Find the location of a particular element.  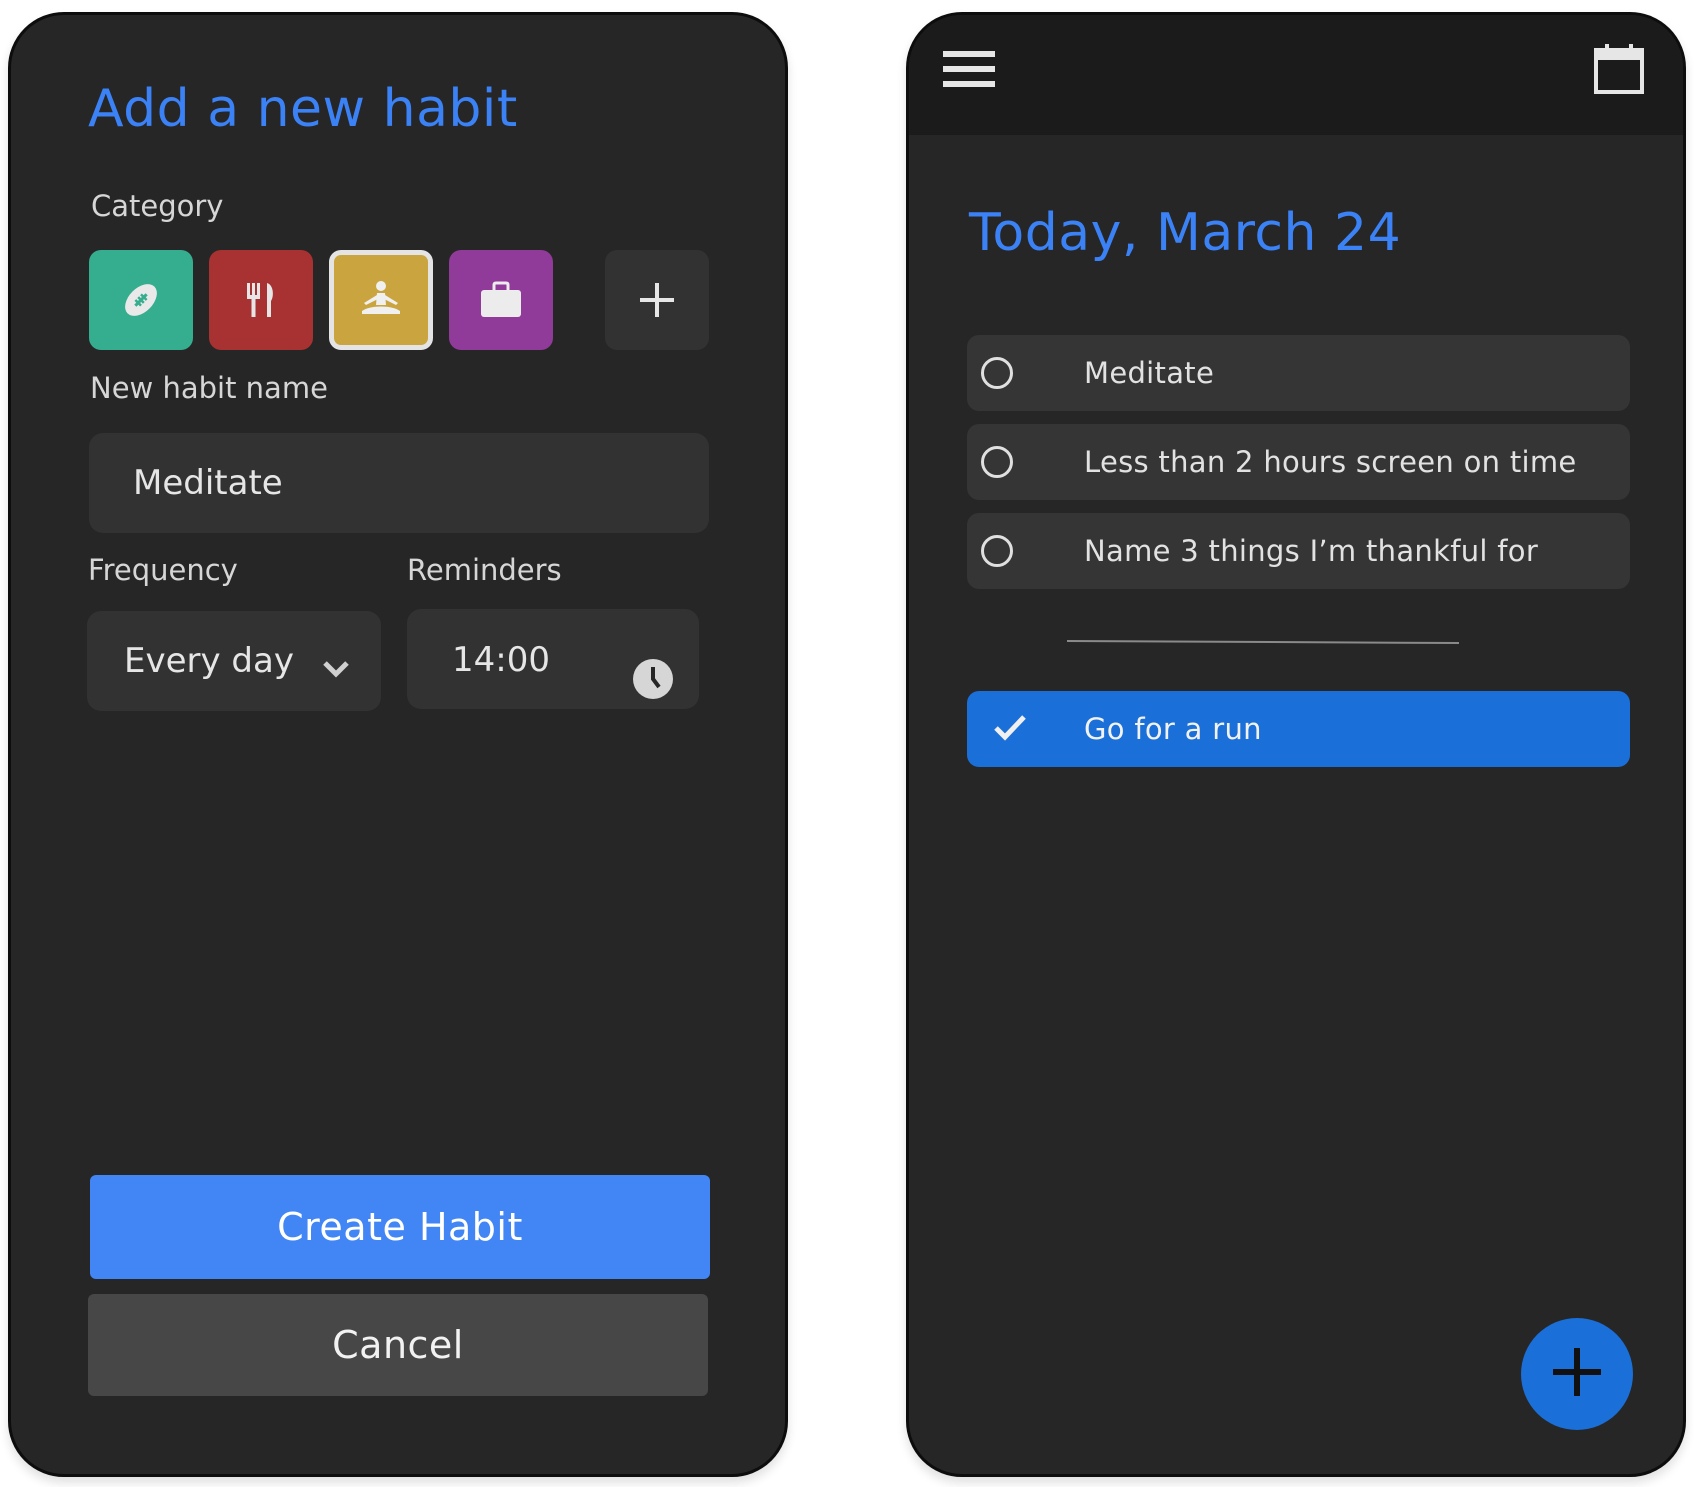

category-food-button is located at coordinates (261, 300).